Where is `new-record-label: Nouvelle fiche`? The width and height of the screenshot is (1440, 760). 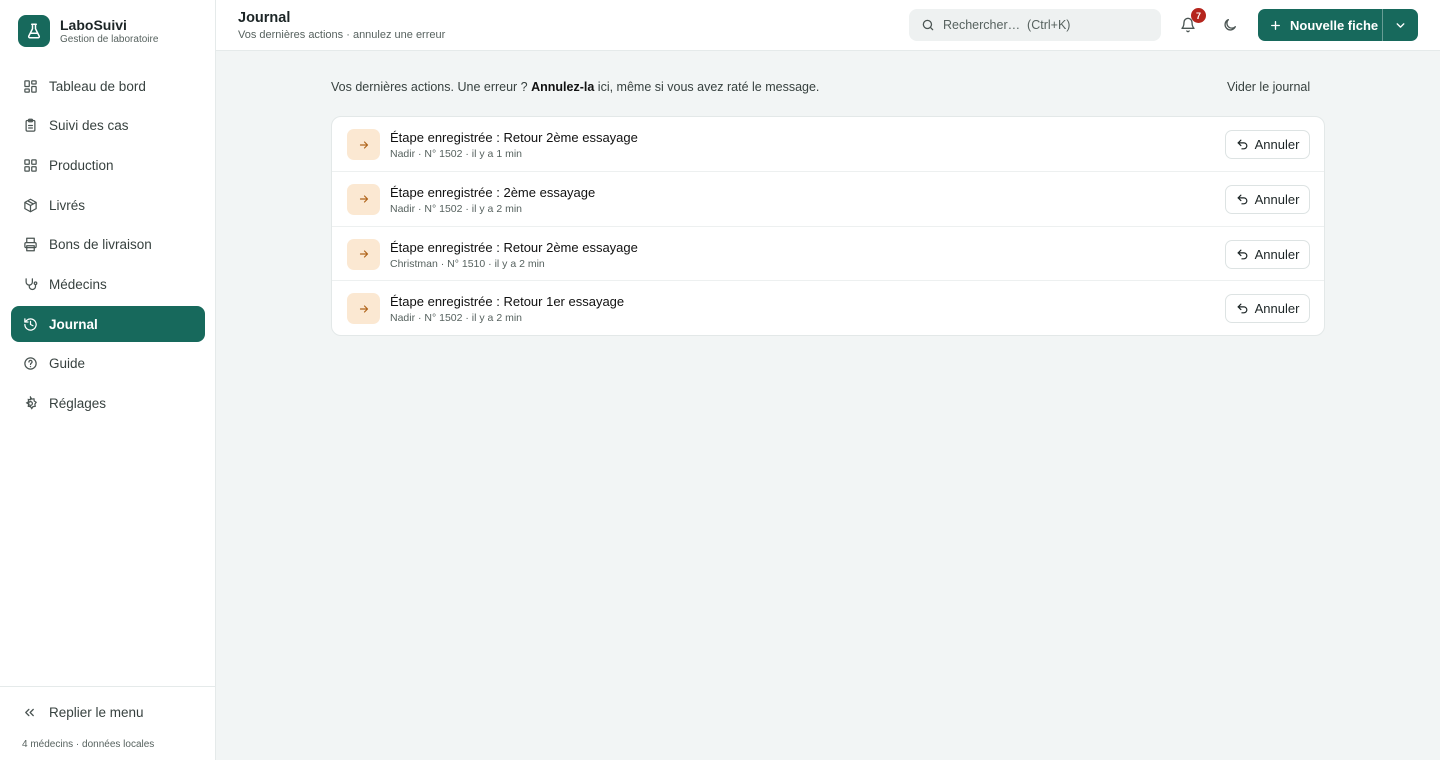
new-record-label: Nouvelle fiche is located at coordinates (1334, 25).